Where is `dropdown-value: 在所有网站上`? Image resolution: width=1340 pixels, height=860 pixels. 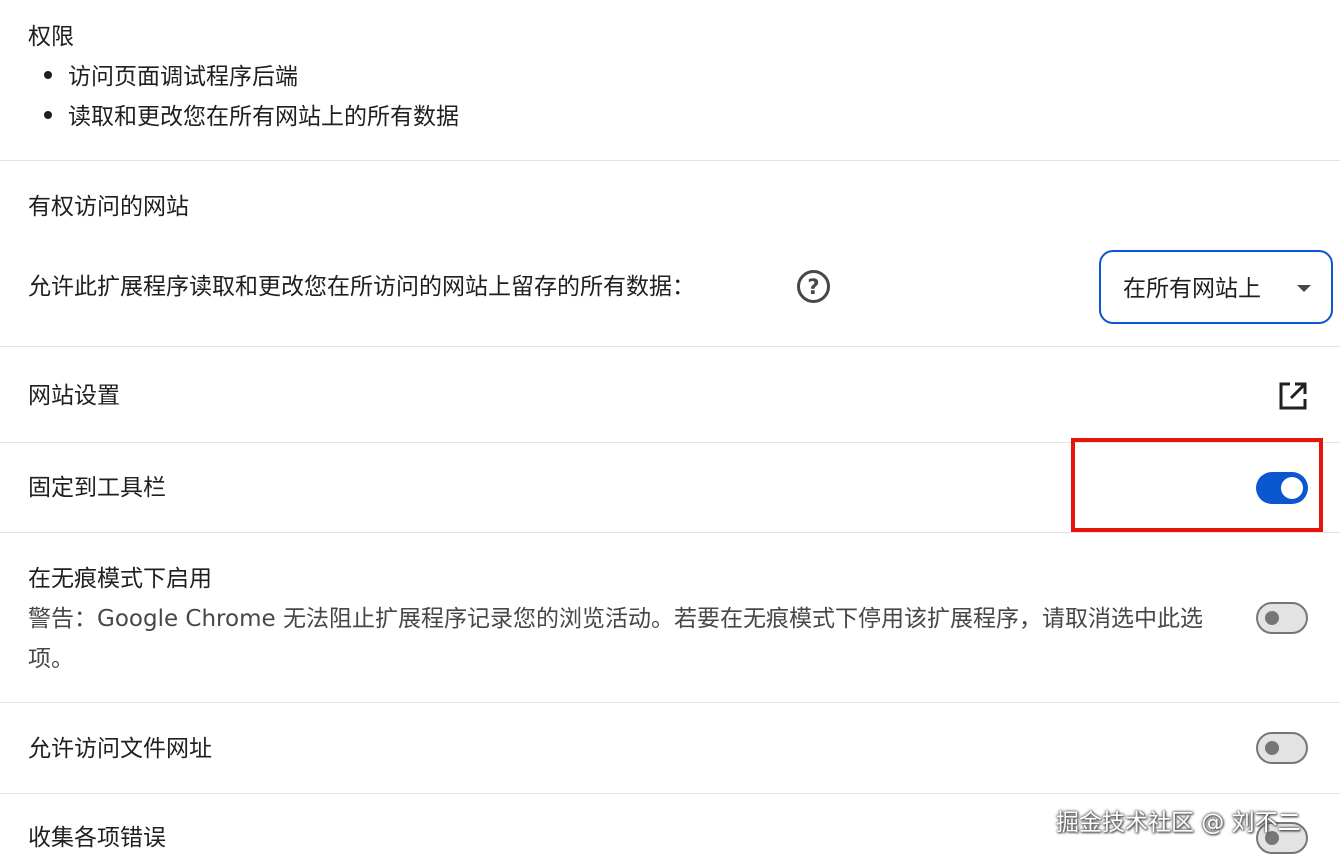 dropdown-value: 在所有网站上 is located at coordinates (1192, 289).